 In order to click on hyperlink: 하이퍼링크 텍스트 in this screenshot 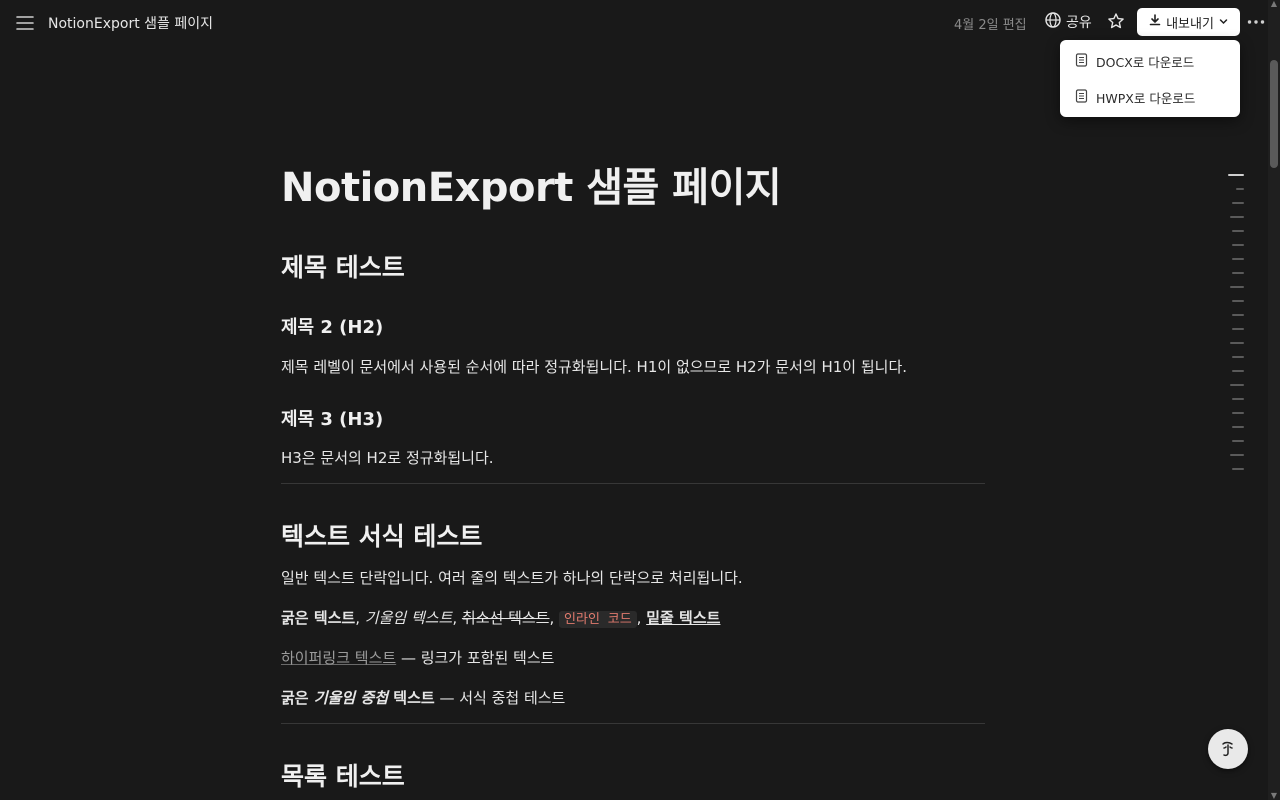, I will do `click(338, 658)`.